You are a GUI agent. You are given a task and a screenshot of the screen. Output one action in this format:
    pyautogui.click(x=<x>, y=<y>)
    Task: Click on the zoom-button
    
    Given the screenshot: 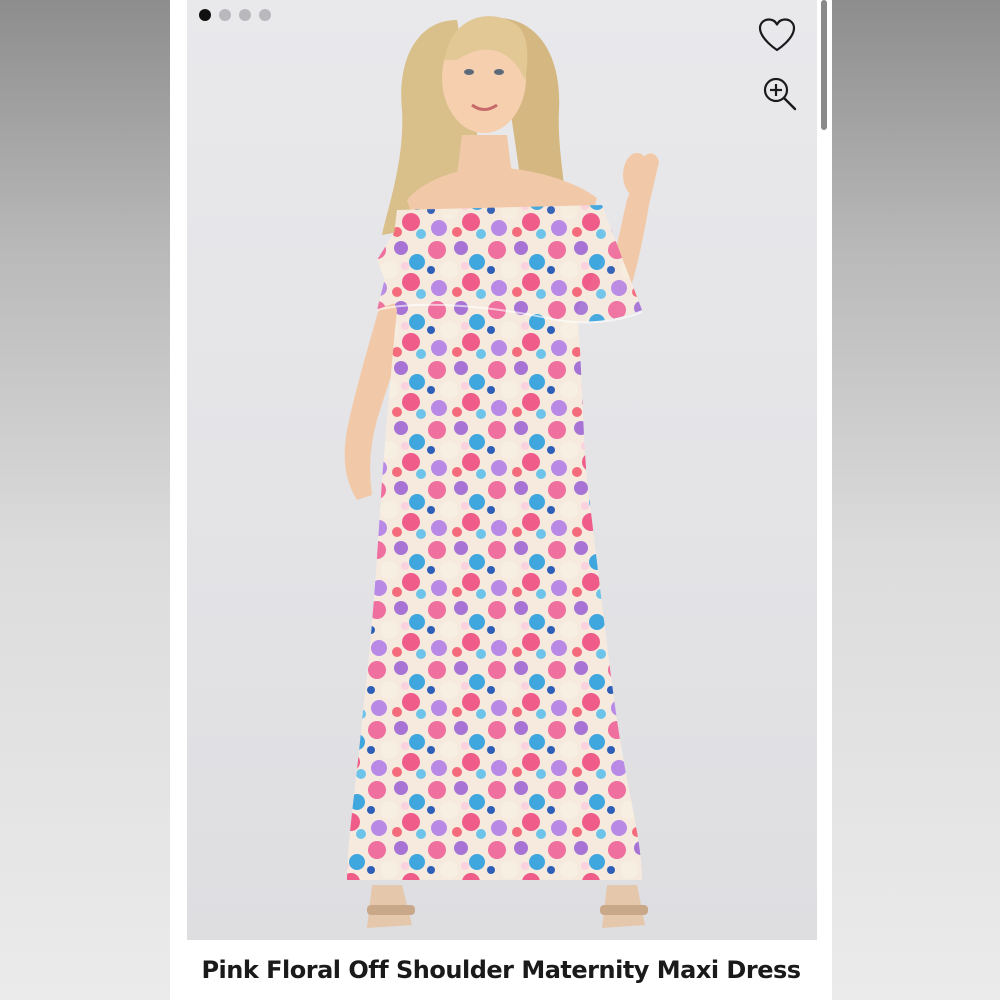 What is the action you would take?
    pyautogui.click(x=780, y=94)
    